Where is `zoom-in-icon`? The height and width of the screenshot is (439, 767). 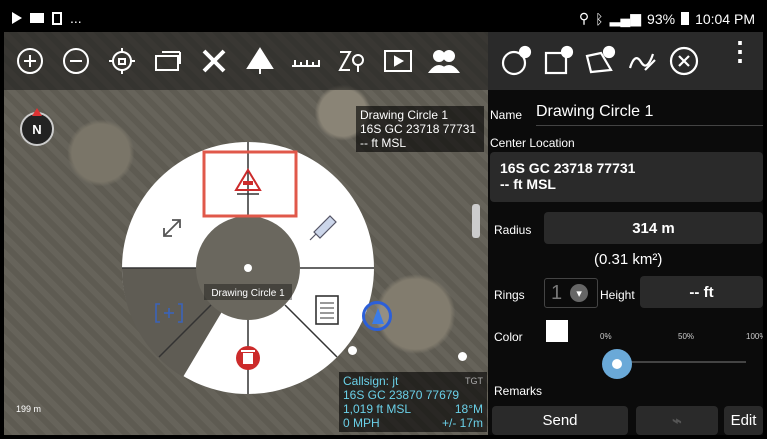 zoom-in-icon is located at coordinates (30, 61).